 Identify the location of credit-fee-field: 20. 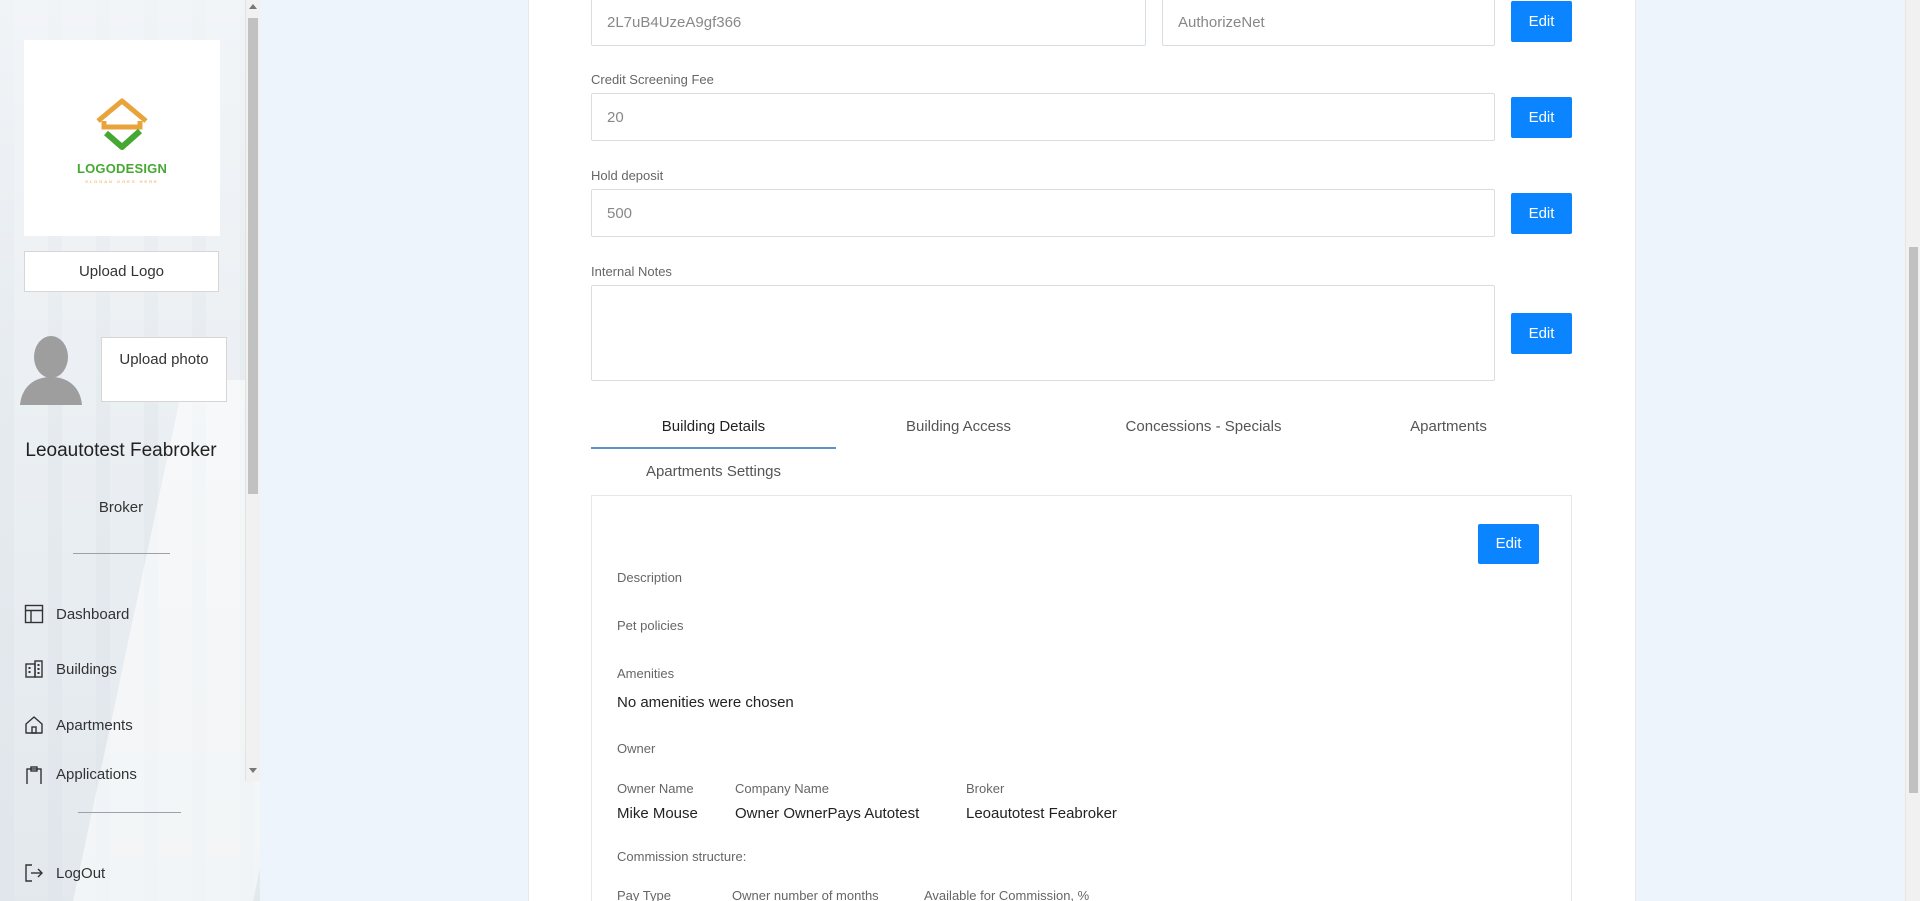
(1043, 117).